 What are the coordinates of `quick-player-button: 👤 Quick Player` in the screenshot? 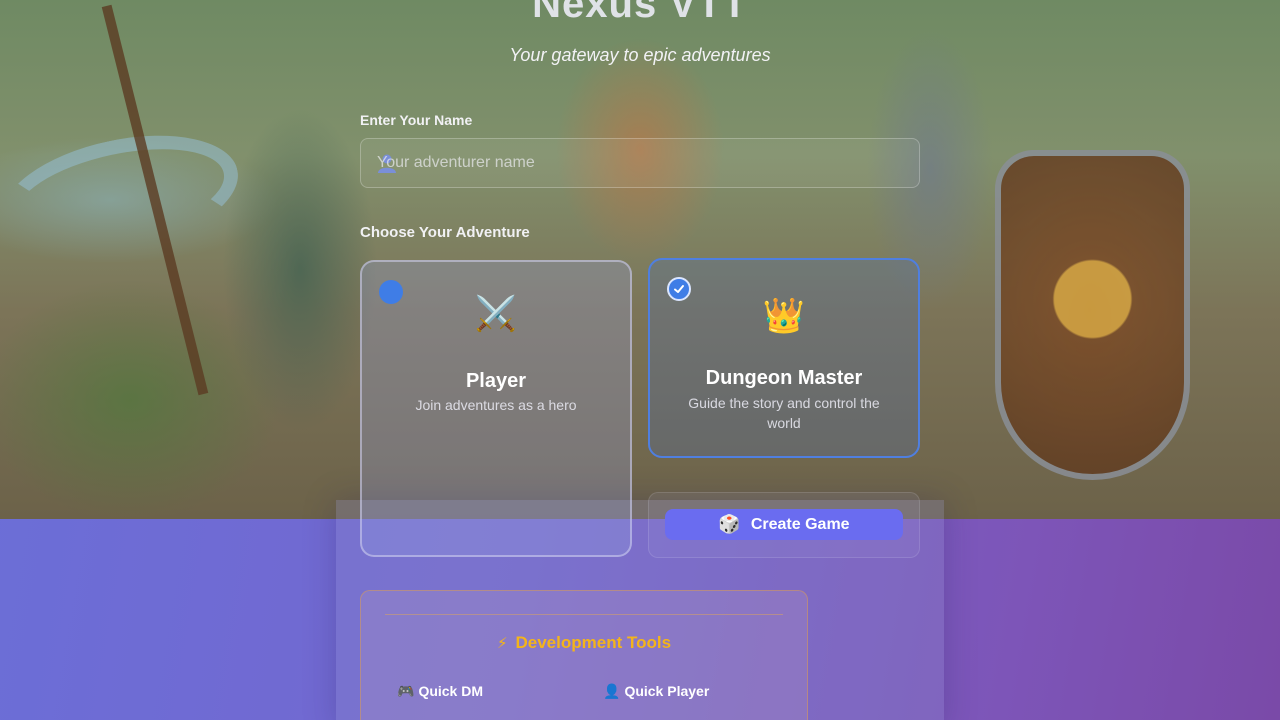 It's located at (656, 691).